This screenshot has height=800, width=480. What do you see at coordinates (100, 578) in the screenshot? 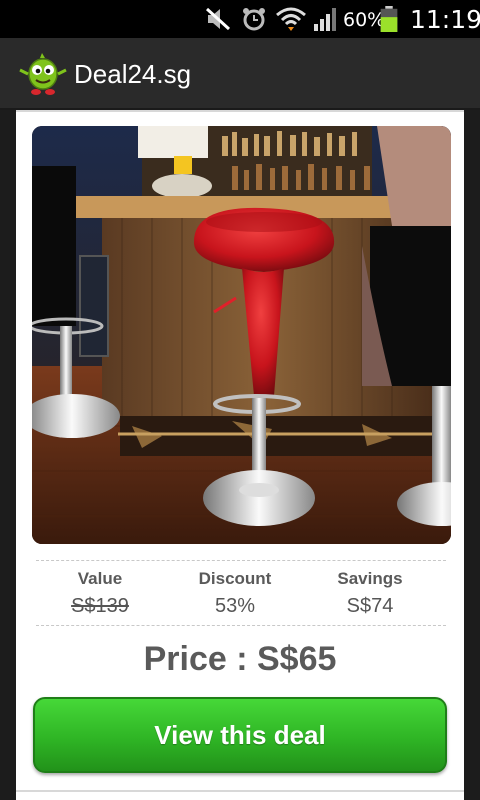
I see `stat-label: Value` at bounding box center [100, 578].